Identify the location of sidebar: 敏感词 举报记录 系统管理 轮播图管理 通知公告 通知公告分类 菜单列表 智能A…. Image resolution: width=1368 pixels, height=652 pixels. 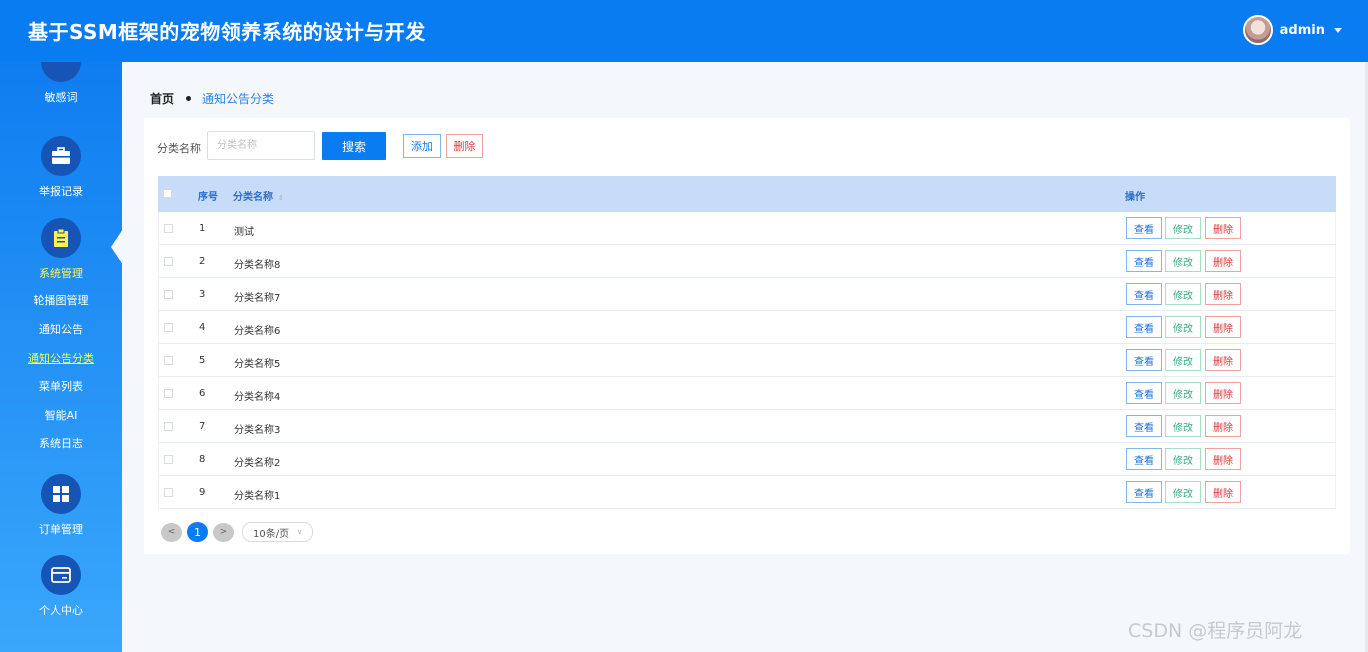
(61, 357).